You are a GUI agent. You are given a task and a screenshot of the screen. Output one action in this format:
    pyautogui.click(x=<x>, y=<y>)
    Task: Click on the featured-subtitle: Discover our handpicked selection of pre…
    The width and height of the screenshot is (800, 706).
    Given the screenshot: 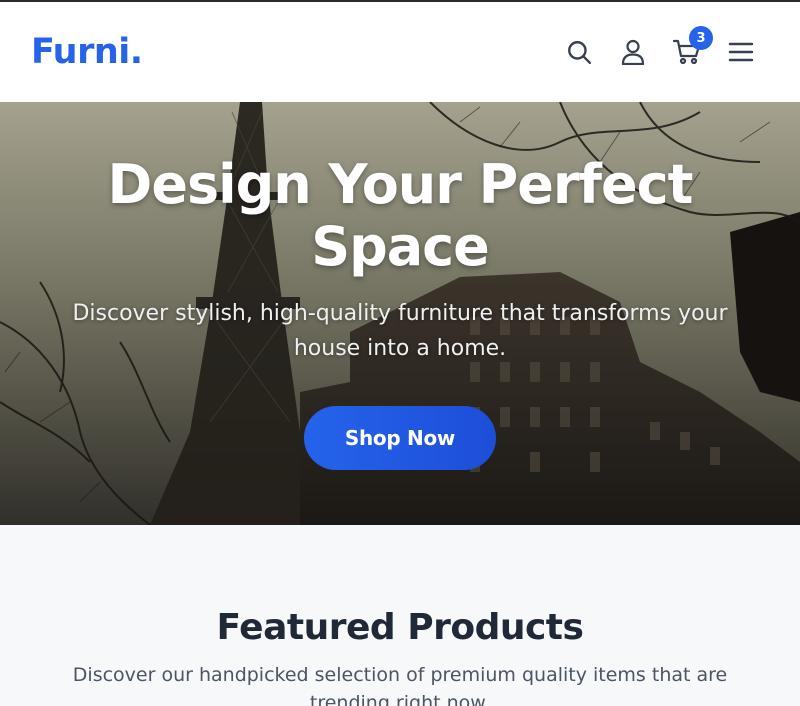 What is the action you would take?
    pyautogui.click(x=400, y=685)
    